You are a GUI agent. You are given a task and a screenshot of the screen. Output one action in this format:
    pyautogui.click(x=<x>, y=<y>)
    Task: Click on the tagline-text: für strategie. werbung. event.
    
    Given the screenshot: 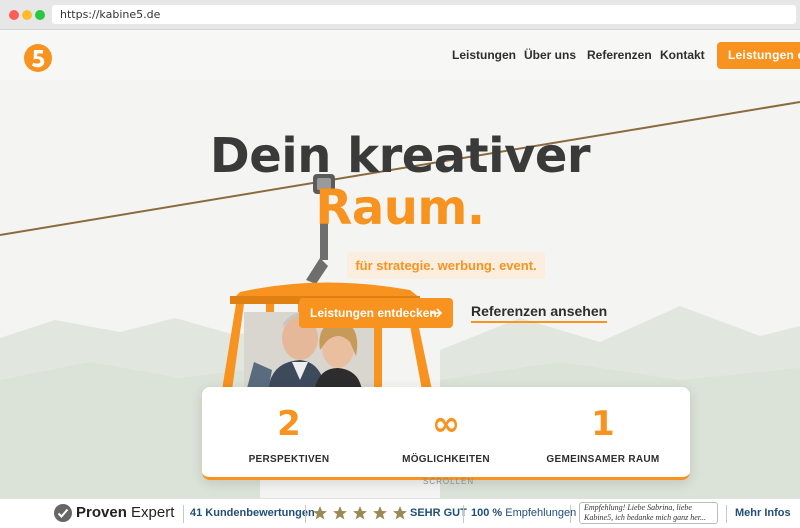 What is the action you would take?
    pyautogui.click(x=446, y=265)
    